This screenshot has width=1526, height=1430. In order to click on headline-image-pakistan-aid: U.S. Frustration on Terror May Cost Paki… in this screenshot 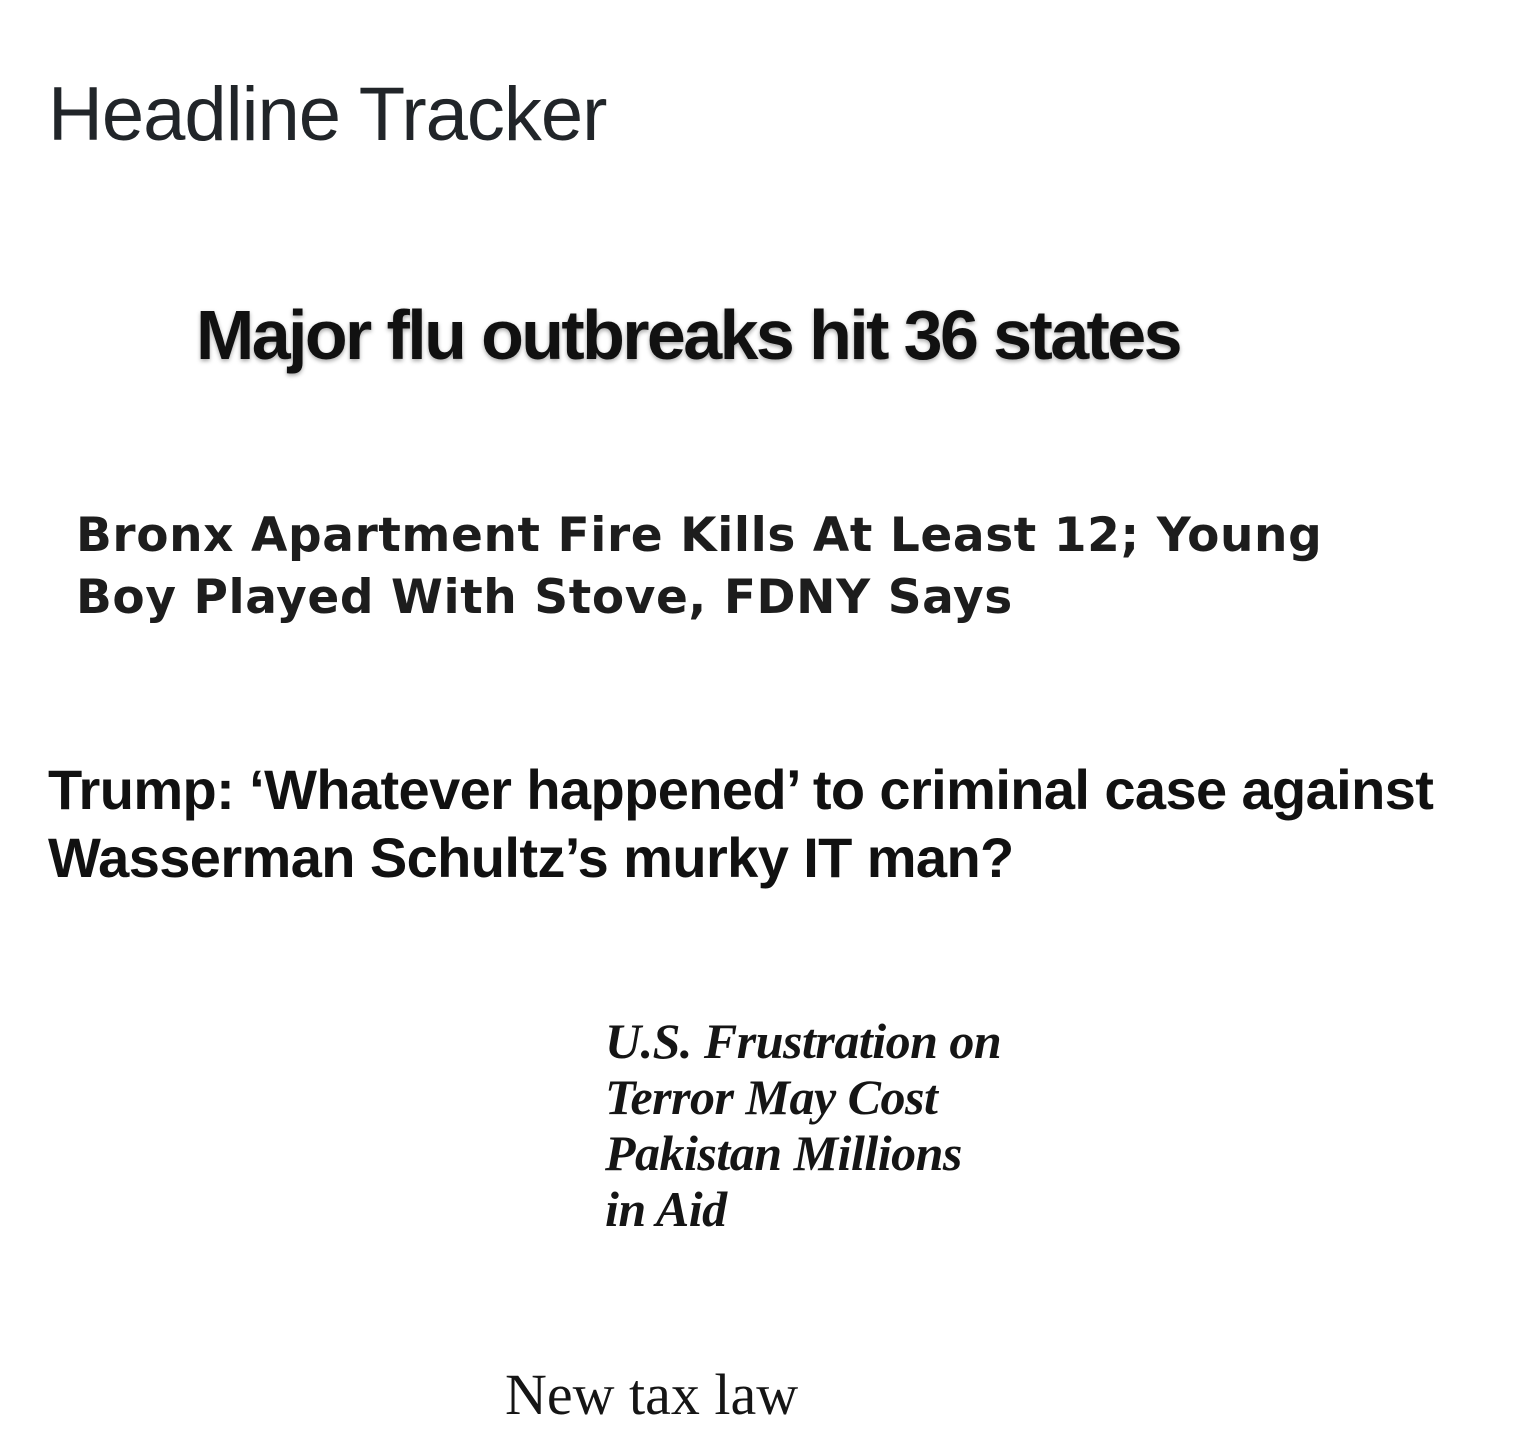, I will do `click(803, 1125)`.